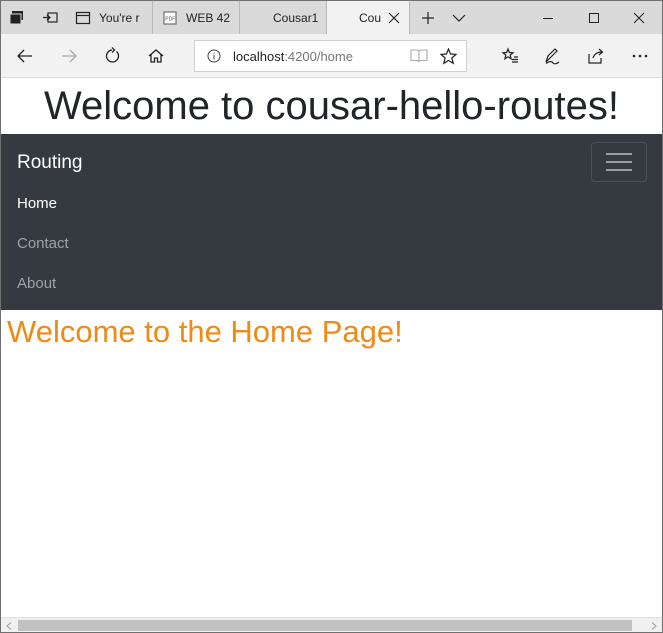 Image resolution: width=663 pixels, height=633 pixels. Describe the element at coordinates (640, 56) in the screenshot. I see `more-options-icon` at that location.